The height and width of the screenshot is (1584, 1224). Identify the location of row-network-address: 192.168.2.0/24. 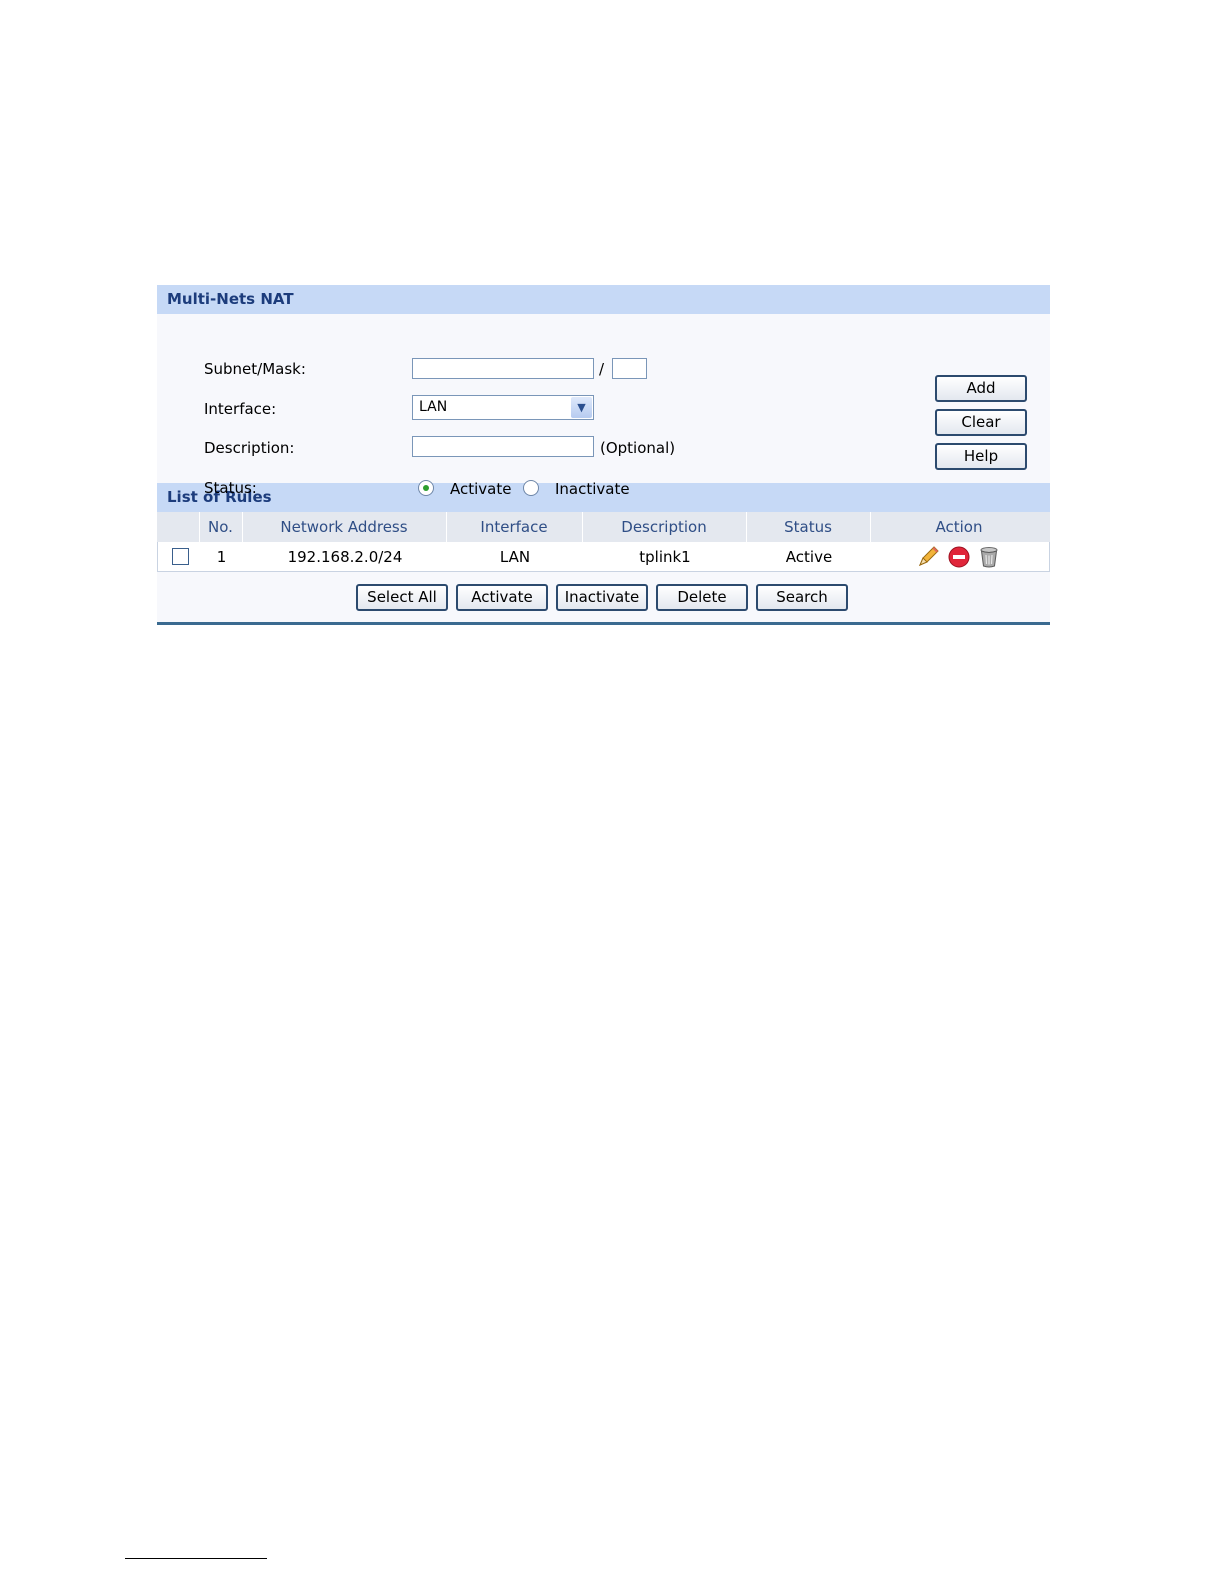
(345, 557).